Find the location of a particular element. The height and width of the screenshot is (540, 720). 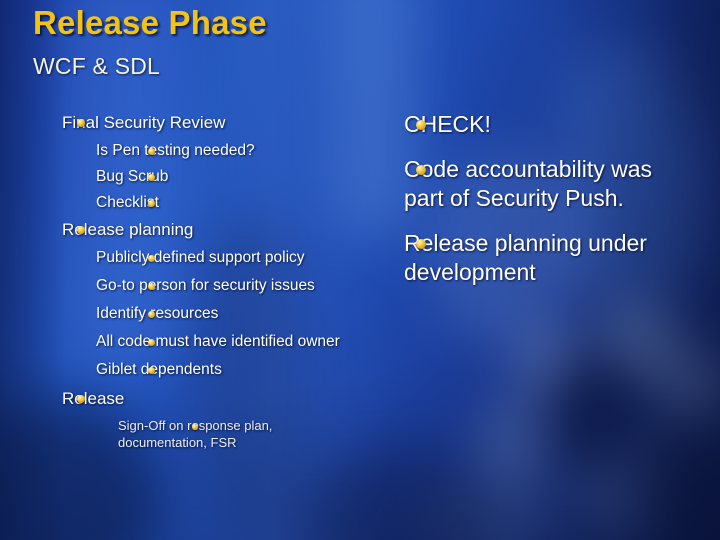

list-item-label: All code must have identified owner is located at coordinates (218, 341).